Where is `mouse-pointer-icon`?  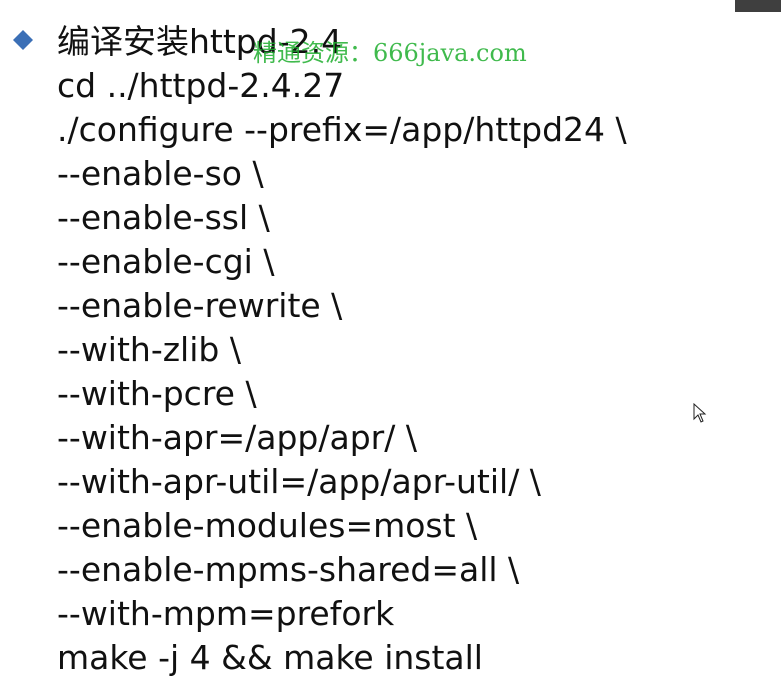 mouse-pointer-icon is located at coordinates (700, 413).